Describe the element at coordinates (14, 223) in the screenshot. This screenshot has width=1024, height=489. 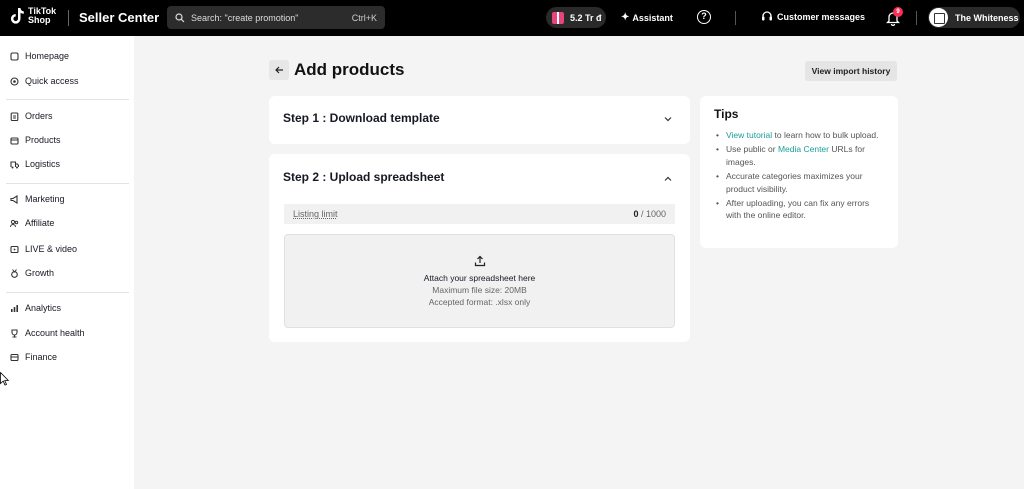
I see `users-icon` at that location.